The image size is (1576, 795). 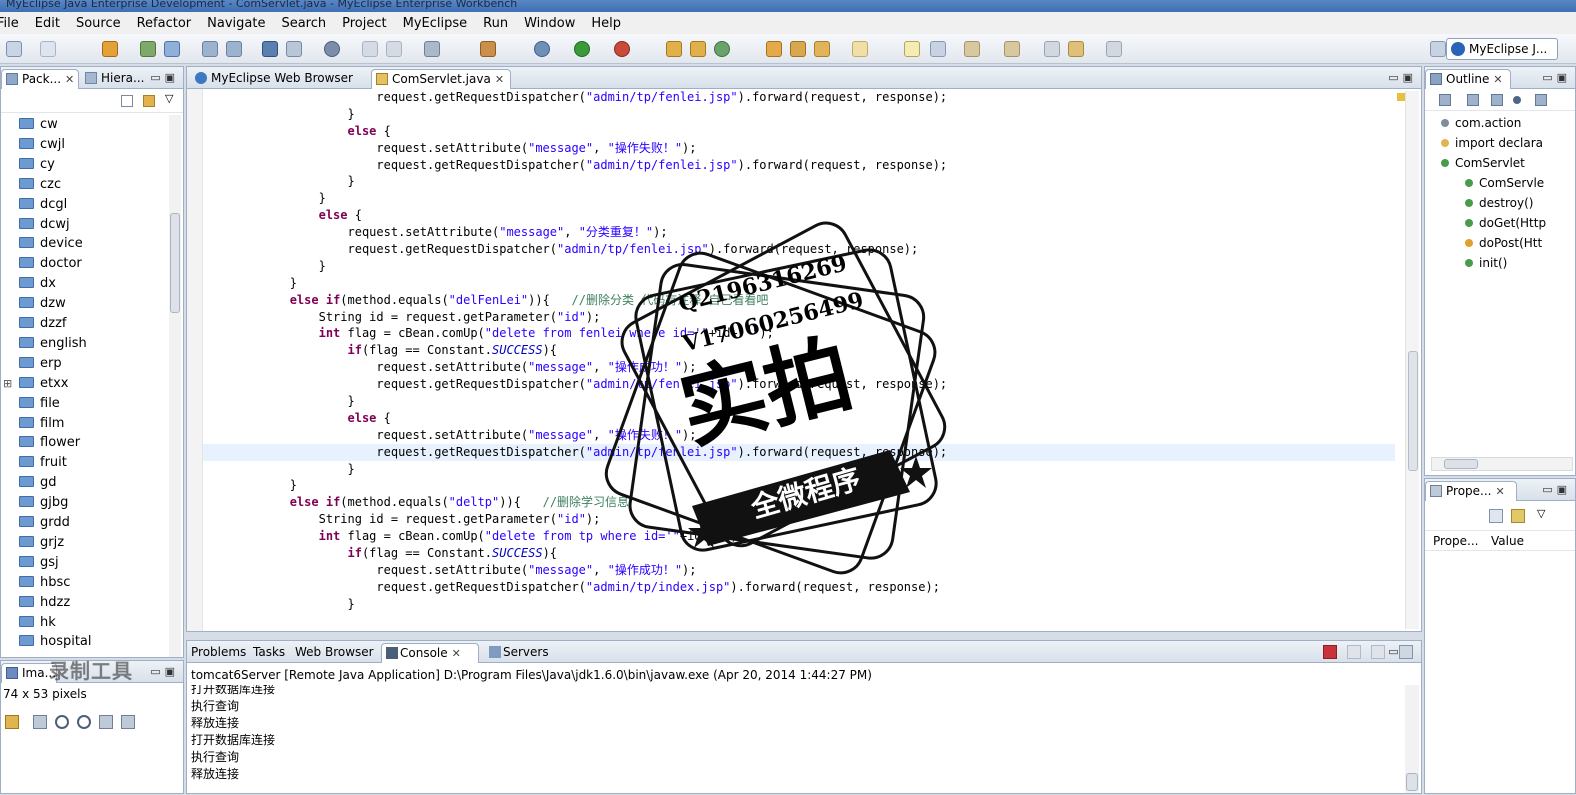 I want to click on remove-all-icon, so click(x=1378, y=652).